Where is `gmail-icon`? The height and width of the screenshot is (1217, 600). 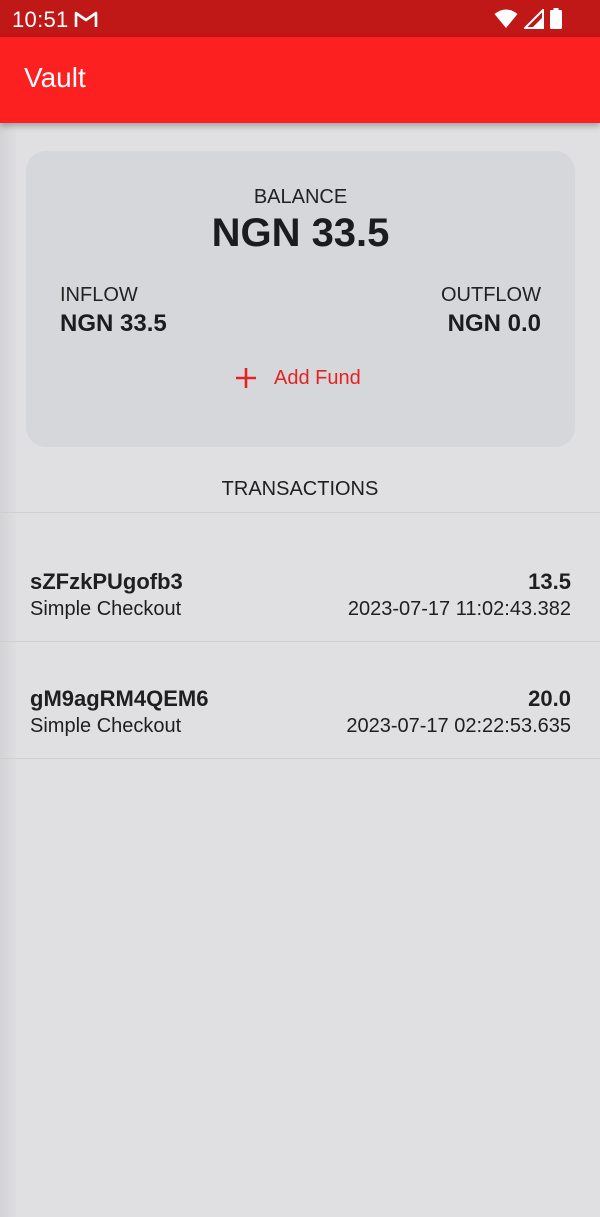
gmail-icon is located at coordinates (86, 19).